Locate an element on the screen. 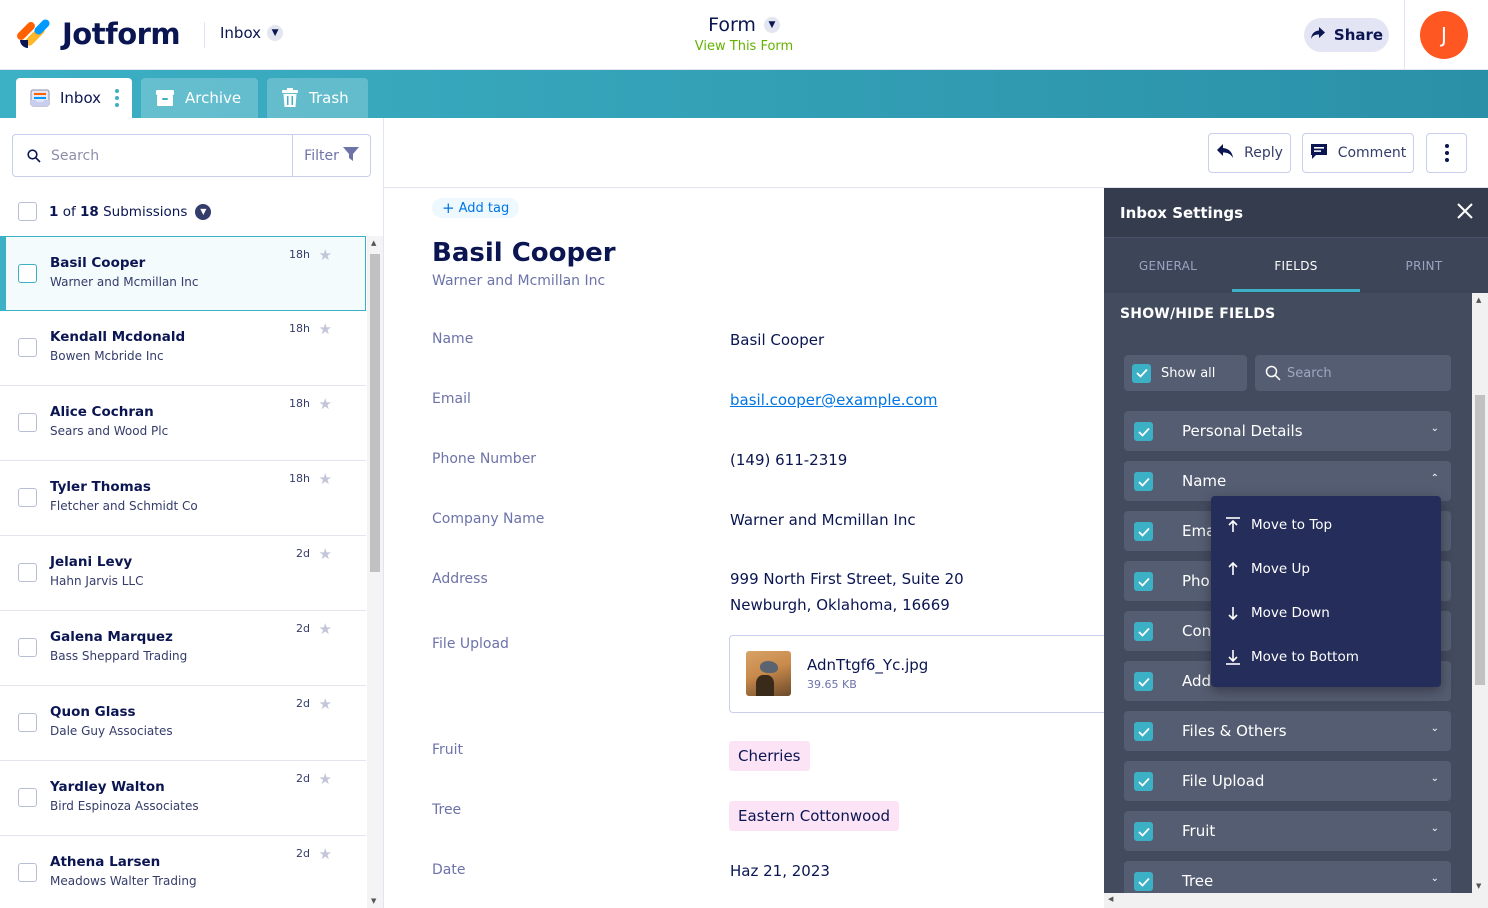 Image resolution: width=1488 pixels, height=908 pixels. form-title-dropdown: Form ▼ is located at coordinates (744, 25).